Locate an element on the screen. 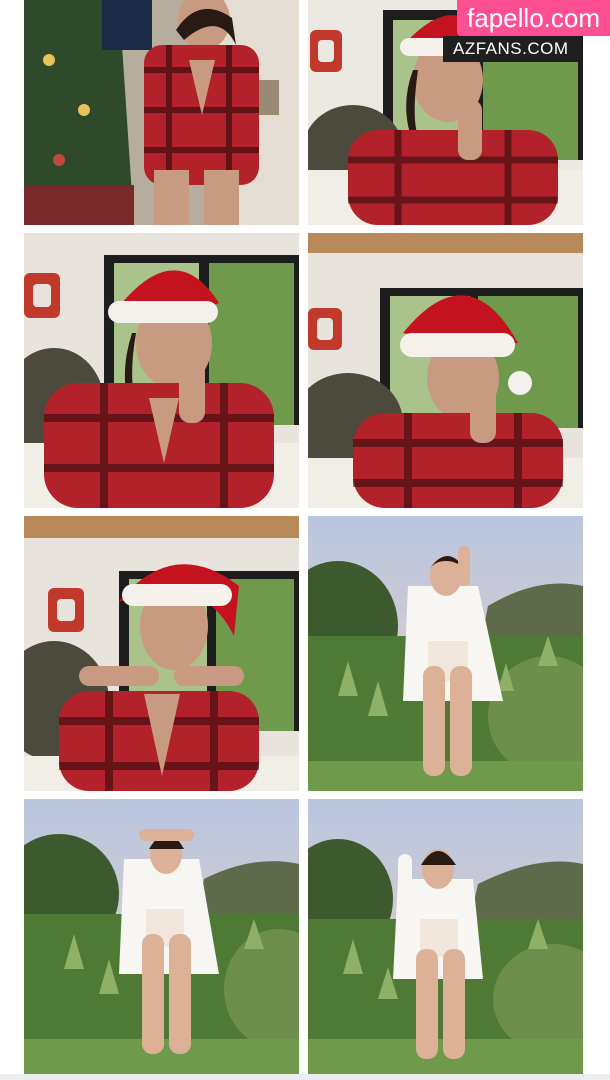  page-bottom-strip is located at coordinates (305, 1077).